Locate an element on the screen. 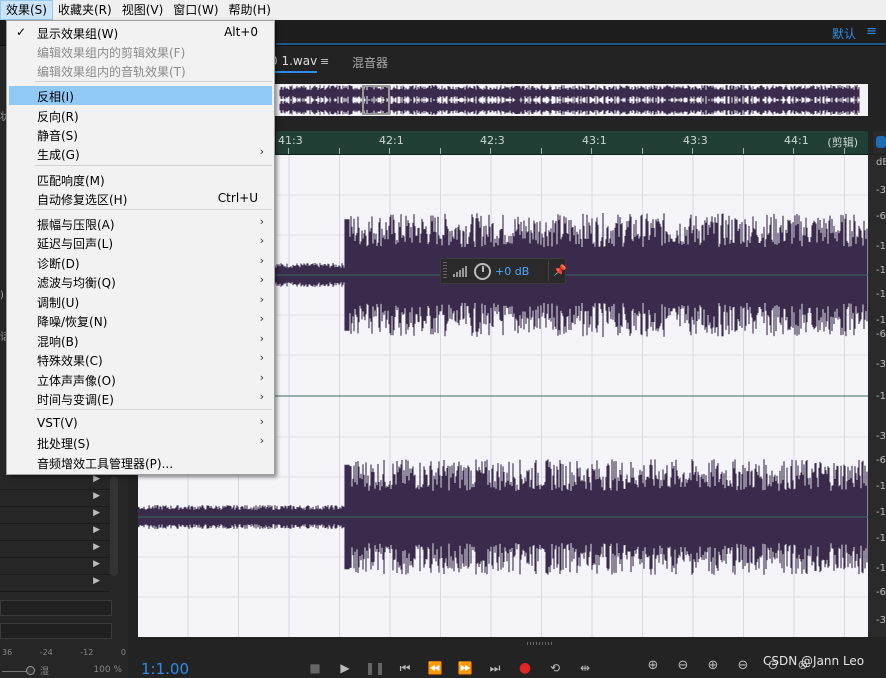 The width and height of the screenshot is (886, 678). effects-menu-item: 延迟与回声(L) › is located at coordinates (140, 242).